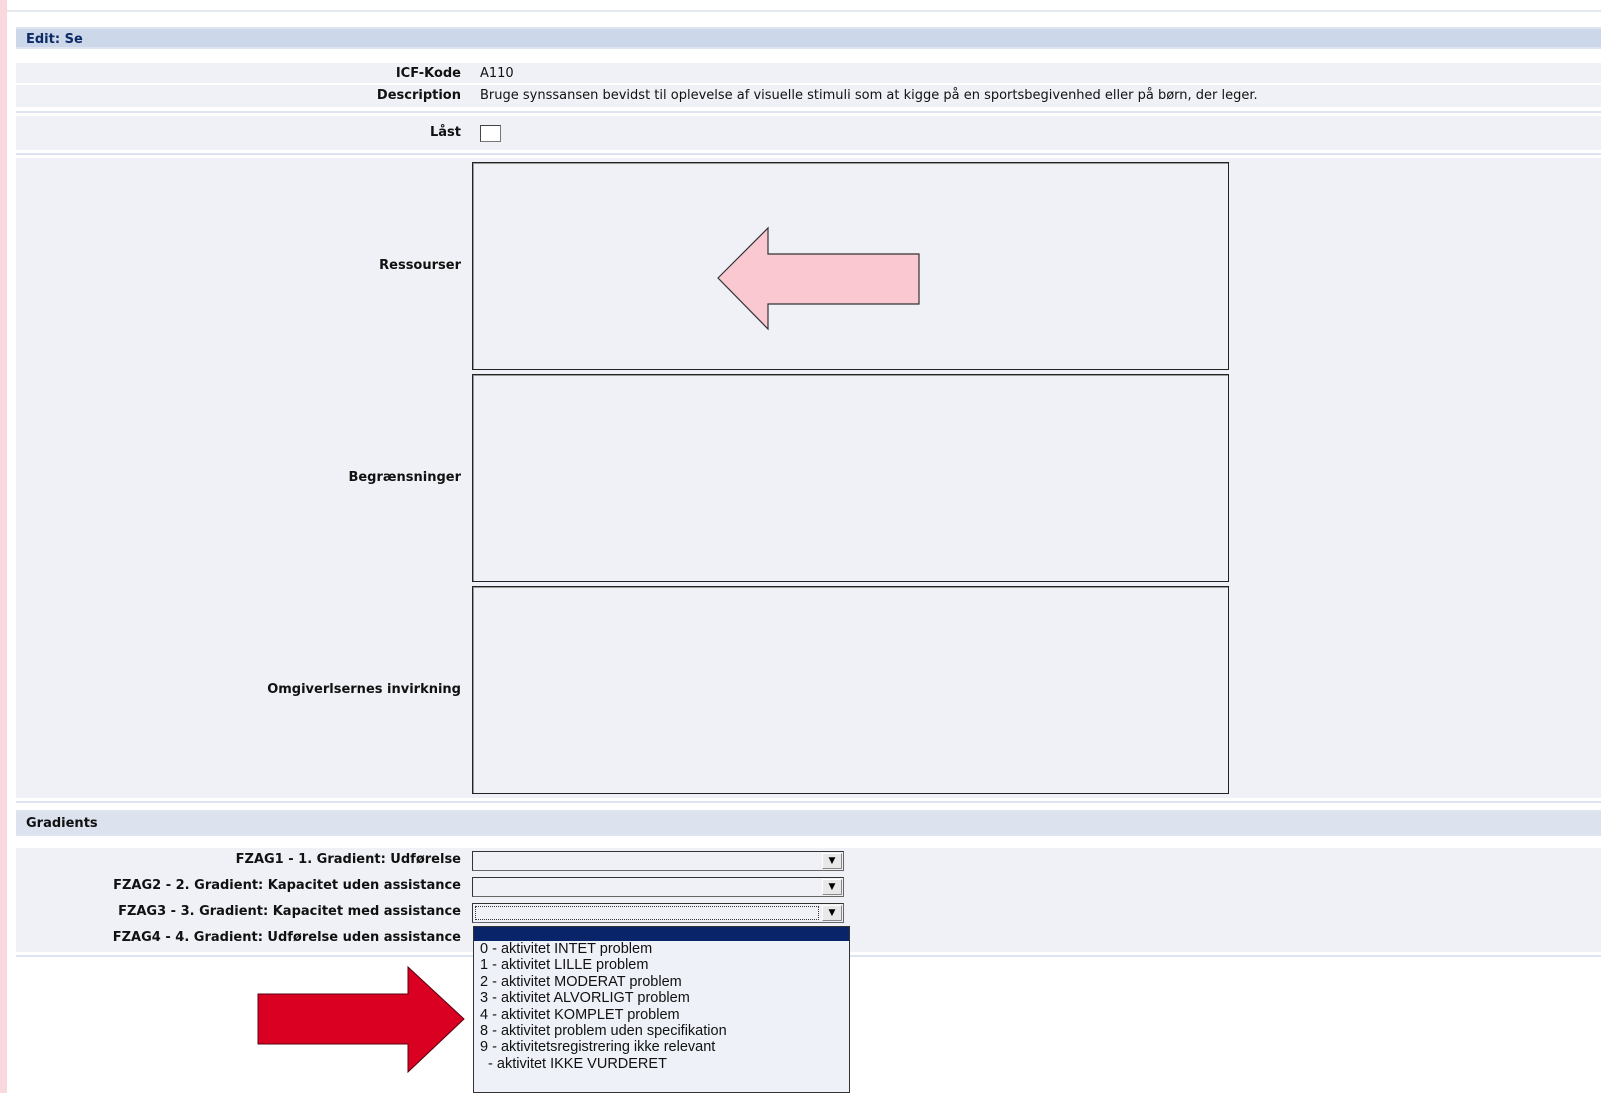 This screenshot has height=1093, width=1601. Describe the element at coordinates (54, 39) in the screenshot. I see `edit-section-title: Edit: Se` at that location.